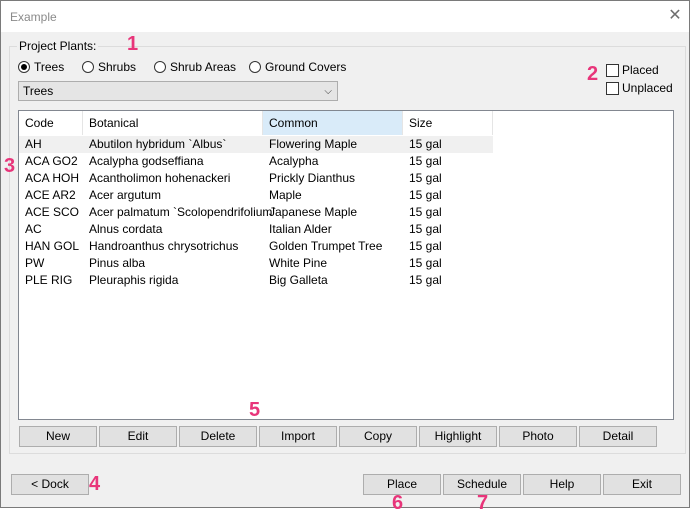  Describe the element at coordinates (183, 212) in the screenshot. I see `cell-botanical: Acer palmatum `Scolopendrifolium`` at that location.